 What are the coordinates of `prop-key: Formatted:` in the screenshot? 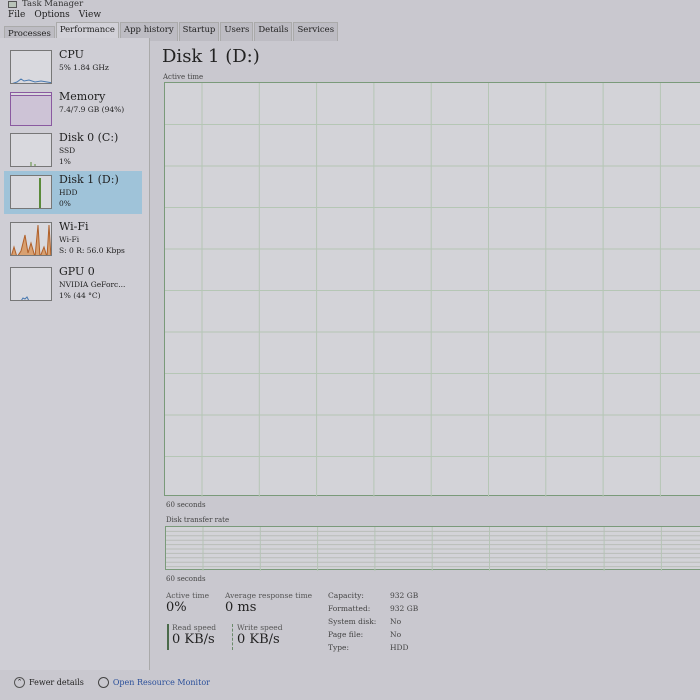 It's located at (349, 608).